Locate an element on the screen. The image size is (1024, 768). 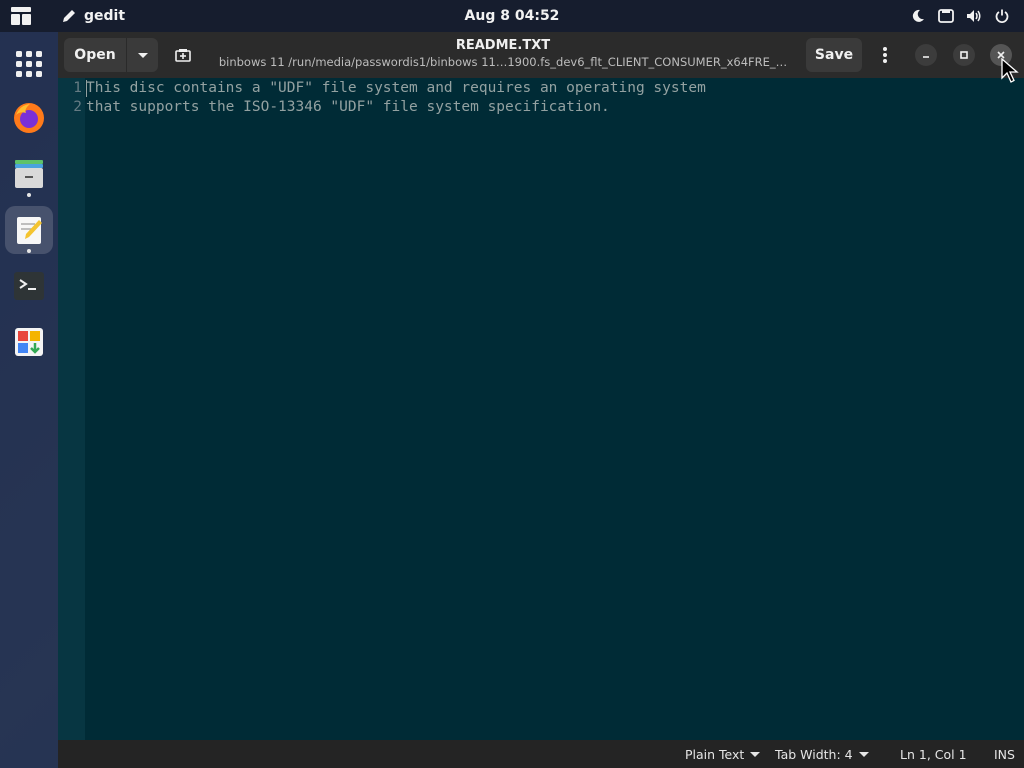
power-icon is located at coordinates (1002, 16).